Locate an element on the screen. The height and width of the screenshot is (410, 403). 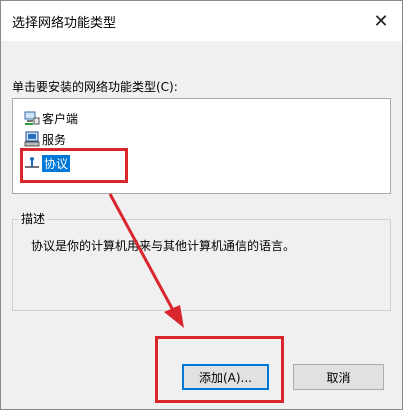
description-text: 协议是你的计算机用来与其他计算机通信的语言。 is located at coordinates (163, 246).